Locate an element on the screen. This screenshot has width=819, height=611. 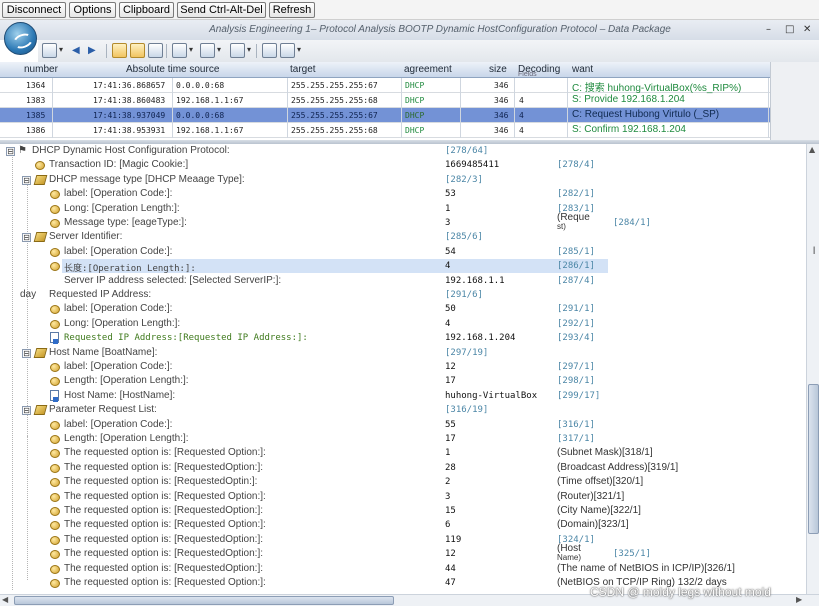
vertical-scroll-thumb is located at coordinates (813, 459).